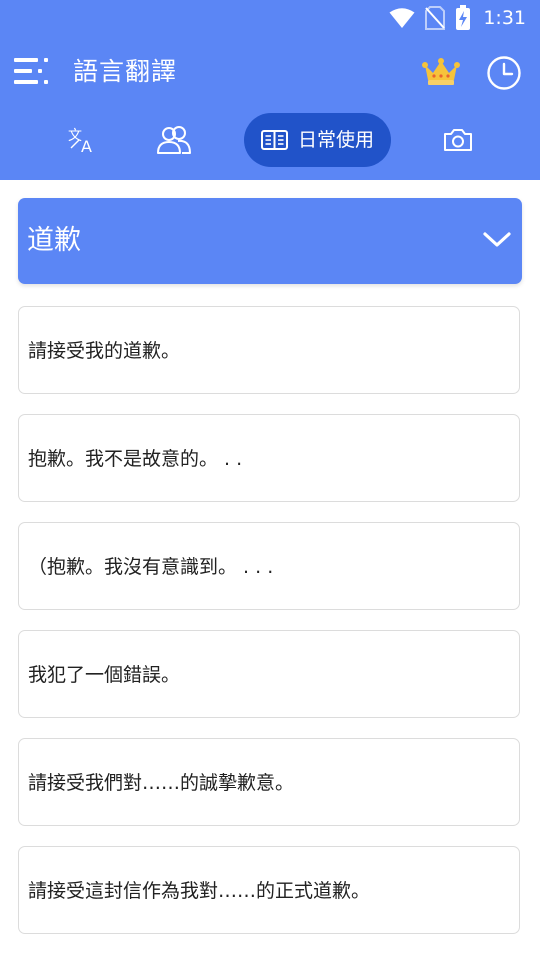 This screenshot has width=540, height=960. Describe the element at coordinates (274, 140) in the screenshot. I see `book-icon` at that location.